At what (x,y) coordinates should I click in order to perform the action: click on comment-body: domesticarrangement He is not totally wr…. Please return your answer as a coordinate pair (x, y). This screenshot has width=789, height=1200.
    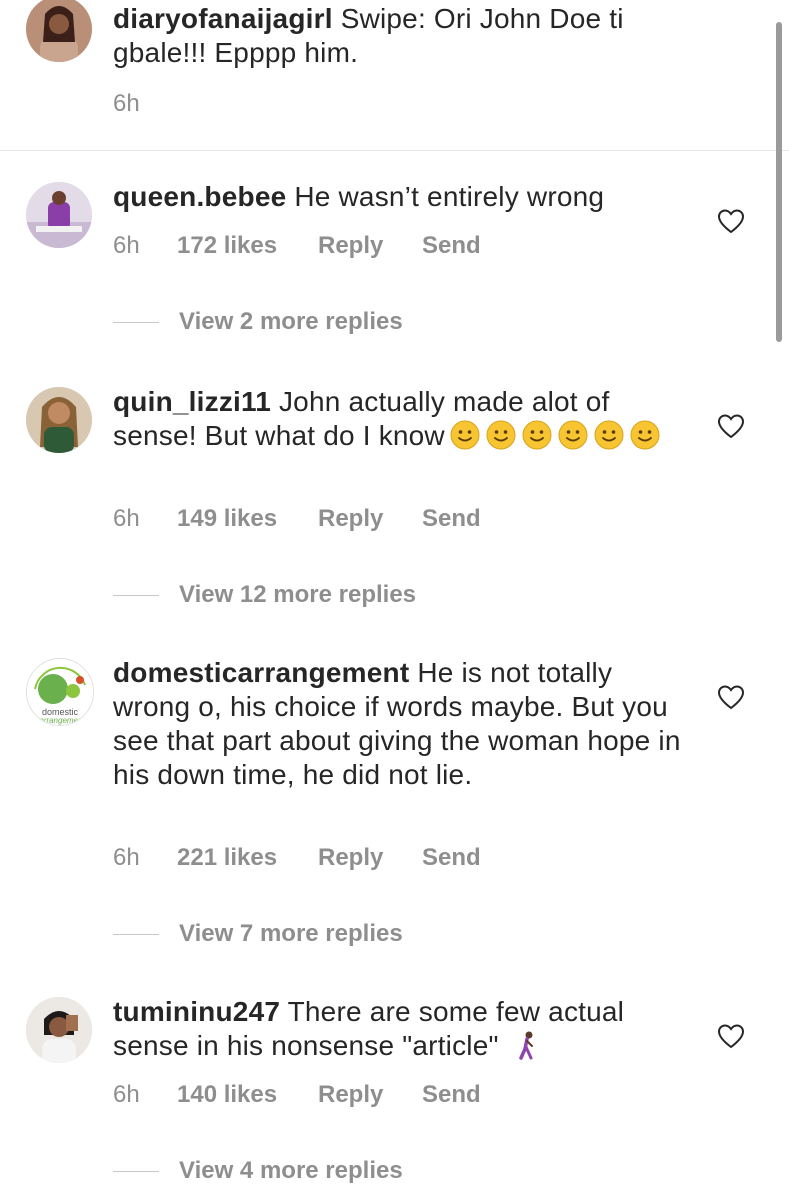
    Looking at the image, I should click on (398, 724).